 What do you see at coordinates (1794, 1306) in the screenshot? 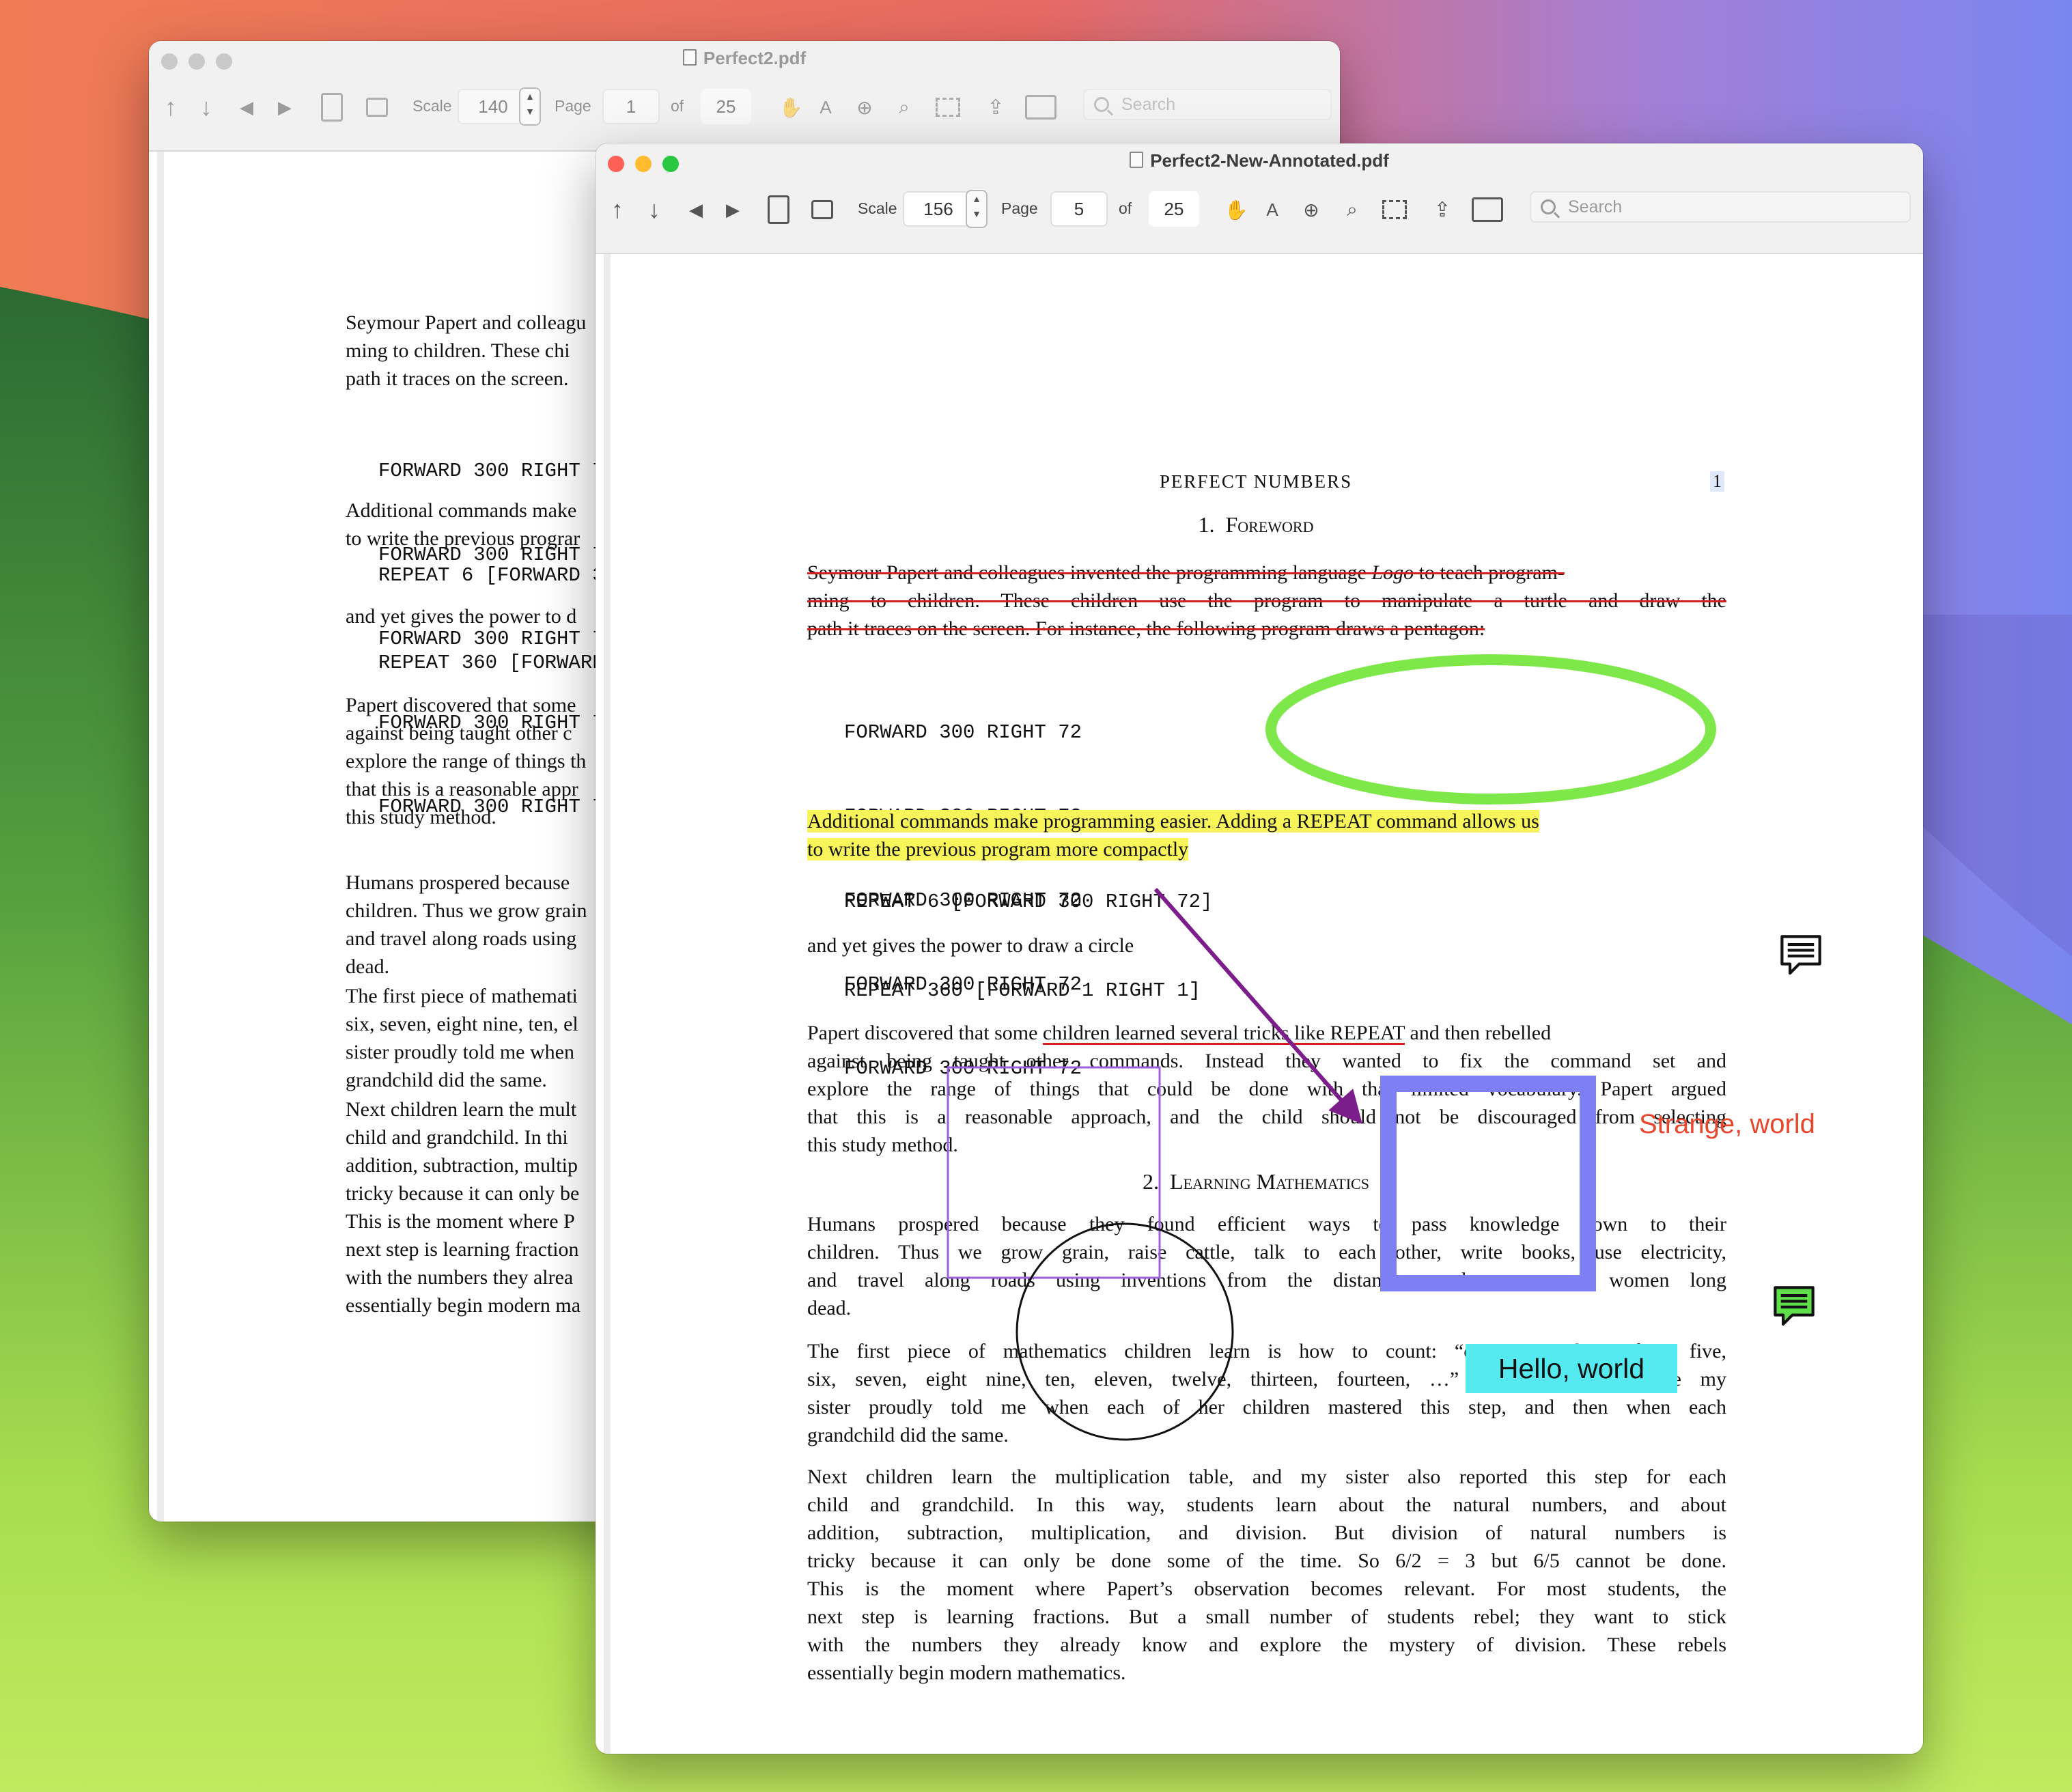
I see `green-note-comment-icon` at bounding box center [1794, 1306].